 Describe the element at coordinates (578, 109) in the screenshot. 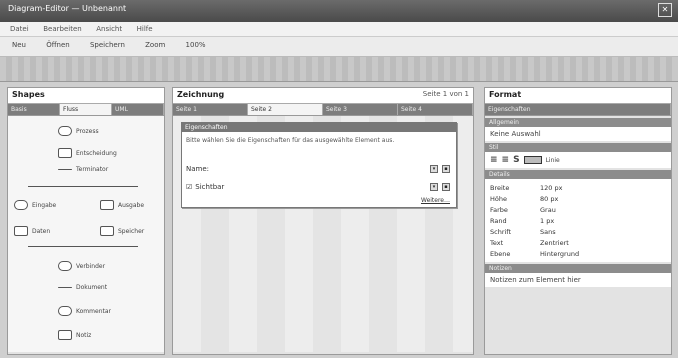

I see `tab-properties: Eigenschaften` at that location.